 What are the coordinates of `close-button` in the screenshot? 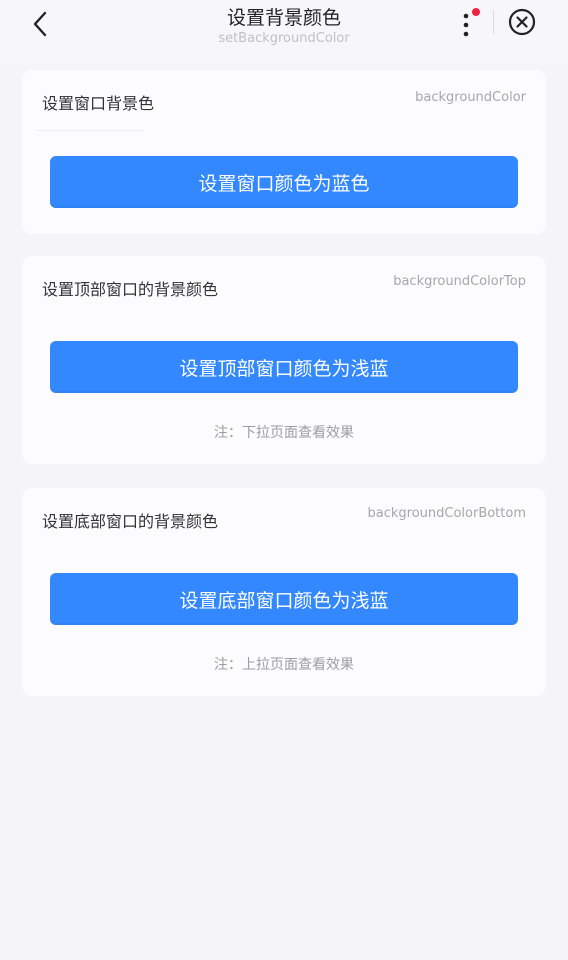 It's located at (522, 22).